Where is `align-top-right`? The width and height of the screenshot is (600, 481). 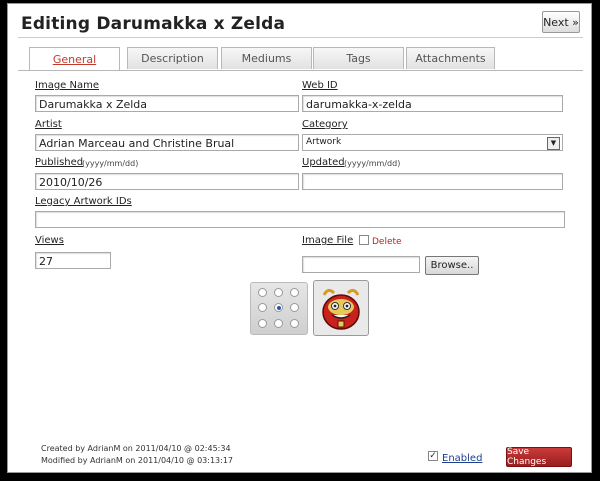 align-top-right is located at coordinates (294, 292).